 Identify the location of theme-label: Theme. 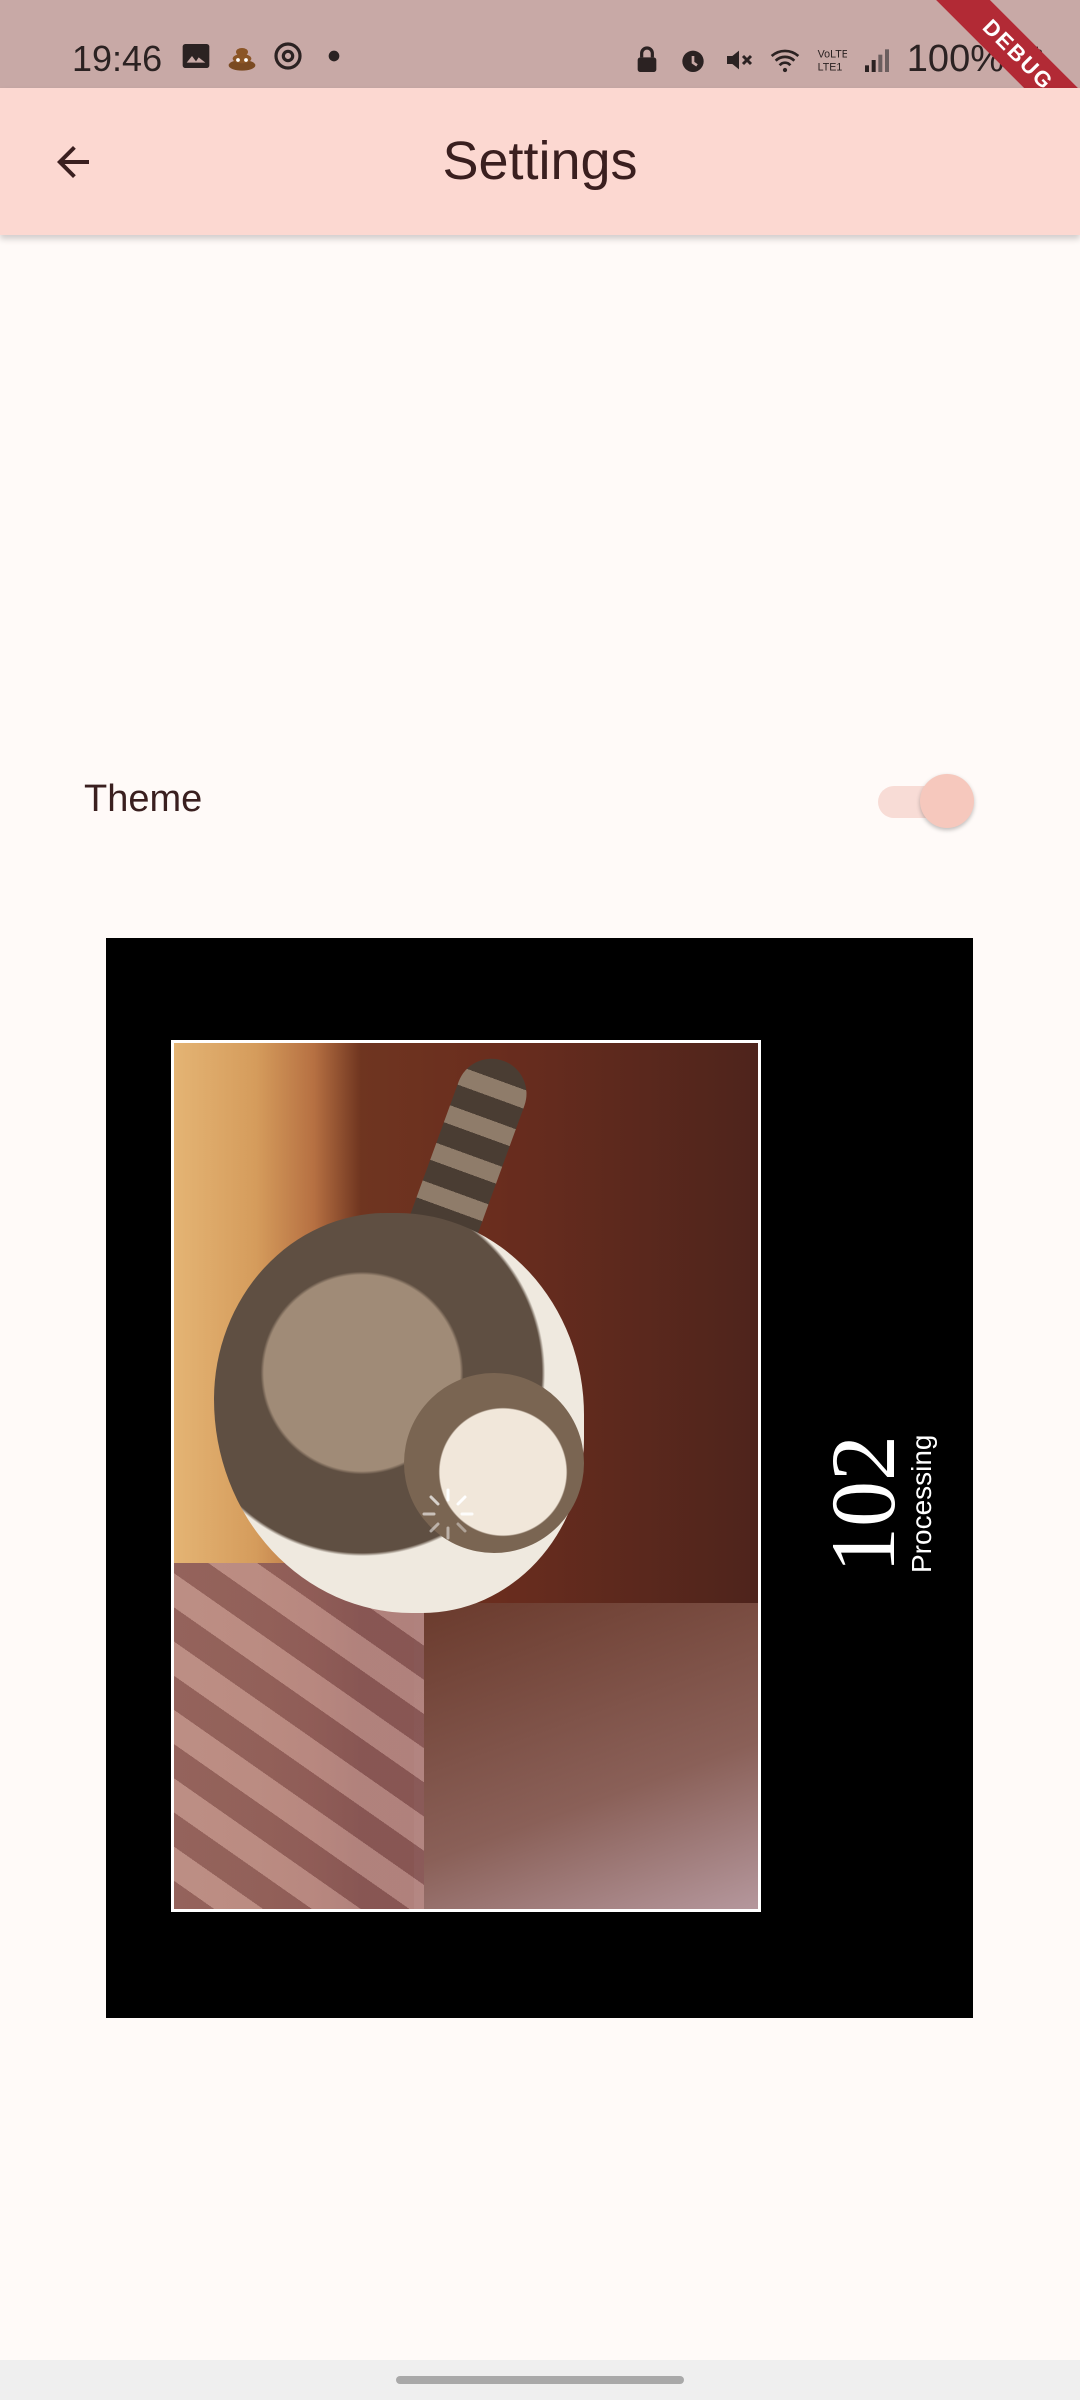
(143, 799).